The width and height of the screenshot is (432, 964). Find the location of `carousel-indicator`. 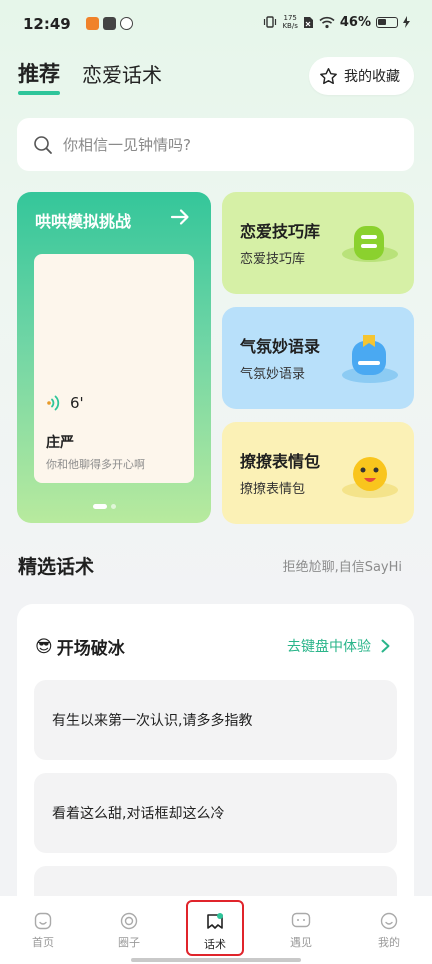

carousel-indicator is located at coordinates (104, 506).